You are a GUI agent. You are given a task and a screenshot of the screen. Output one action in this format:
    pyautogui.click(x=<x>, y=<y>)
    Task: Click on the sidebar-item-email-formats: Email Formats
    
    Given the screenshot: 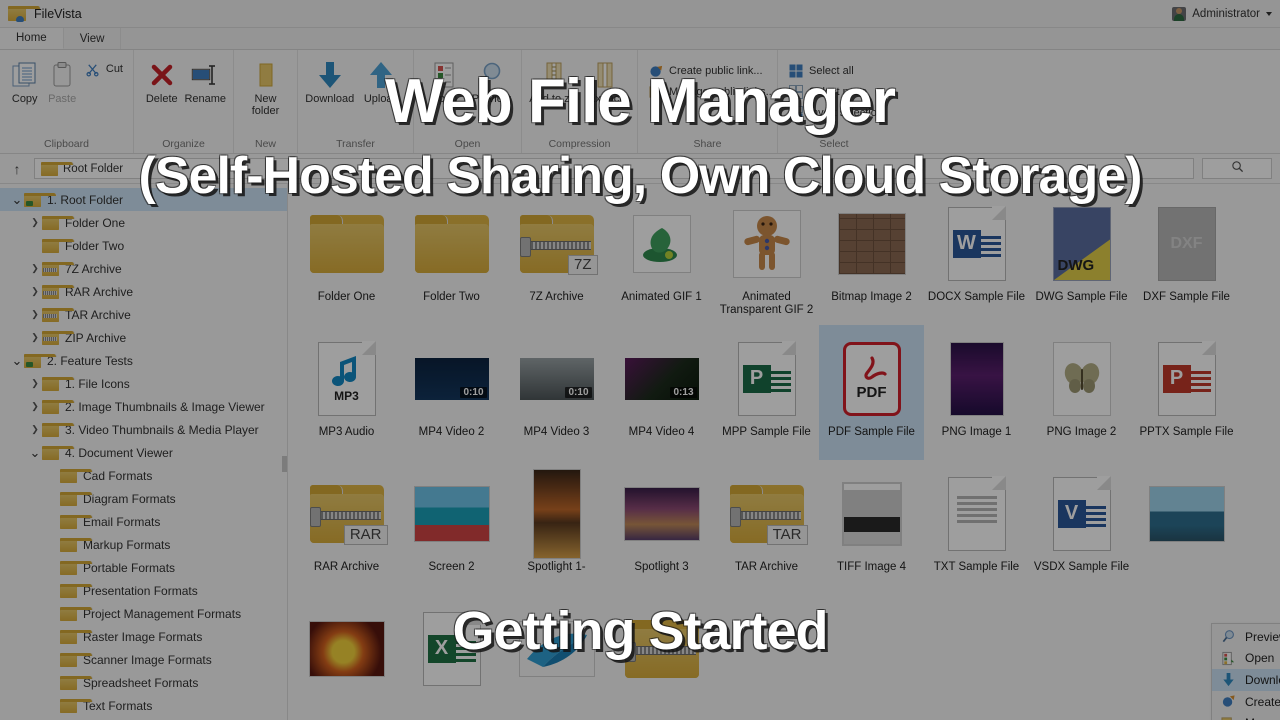 What is the action you would take?
    pyautogui.click(x=143, y=521)
    